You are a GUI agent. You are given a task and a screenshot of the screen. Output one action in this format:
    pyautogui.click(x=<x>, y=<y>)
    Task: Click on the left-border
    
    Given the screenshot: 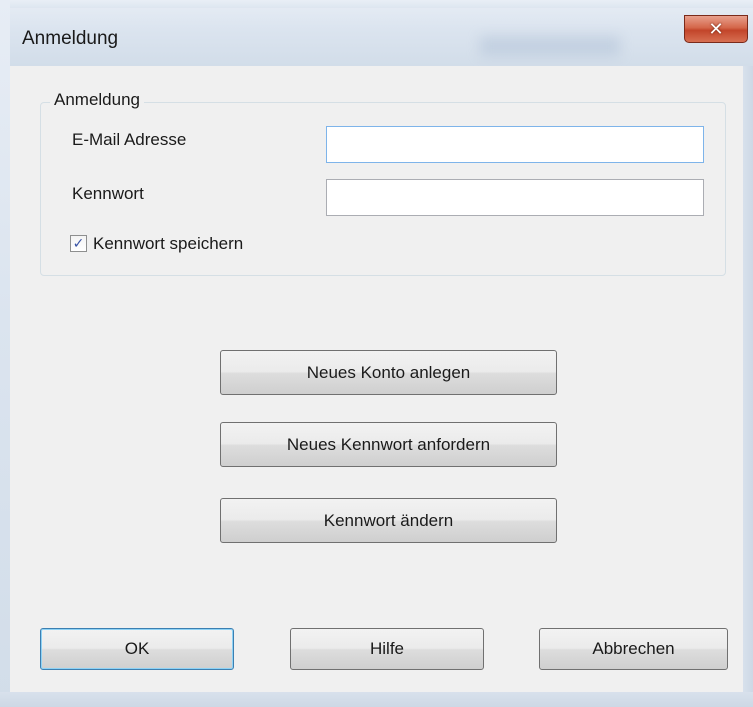 What is the action you would take?
    pyautogui.click(x=5, y=353)
    